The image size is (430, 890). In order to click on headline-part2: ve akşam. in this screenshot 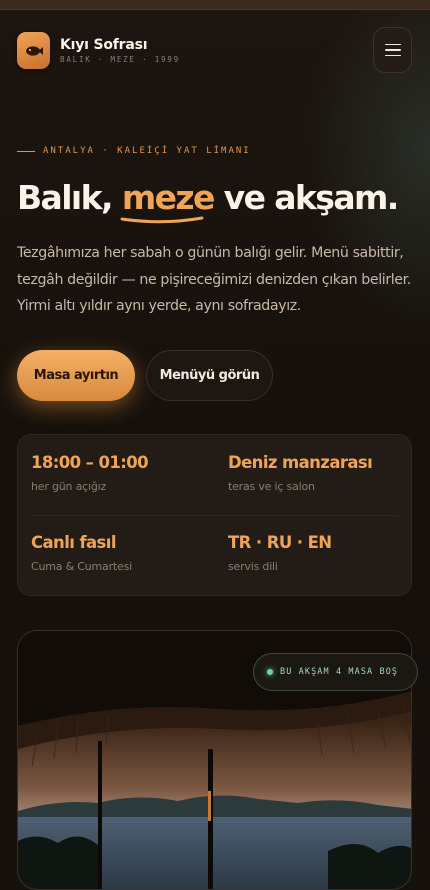, I will do `click(306, 197)`.